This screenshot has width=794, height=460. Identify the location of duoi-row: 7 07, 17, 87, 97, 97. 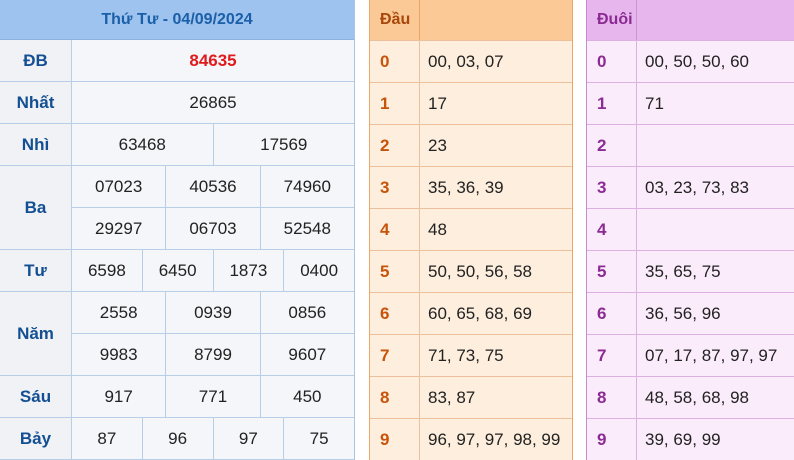
(690, 355).